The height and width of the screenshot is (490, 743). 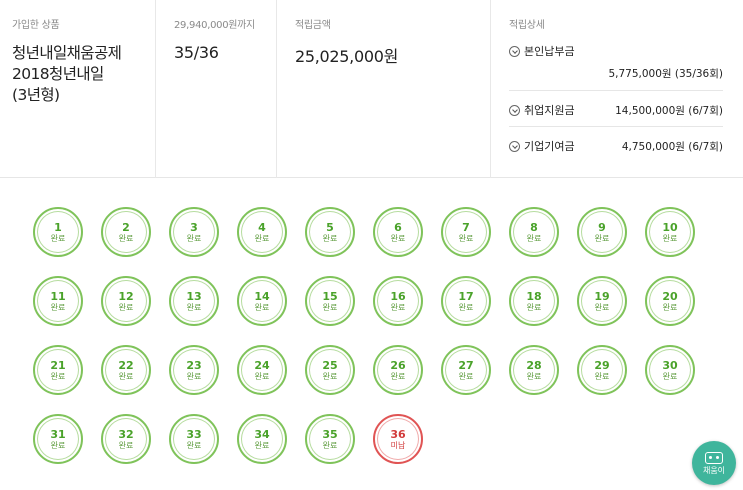 What do you see at coordinates (126, 296) in the screenshot?
I see `payment-number: 12` at bounding box center [126, 296].